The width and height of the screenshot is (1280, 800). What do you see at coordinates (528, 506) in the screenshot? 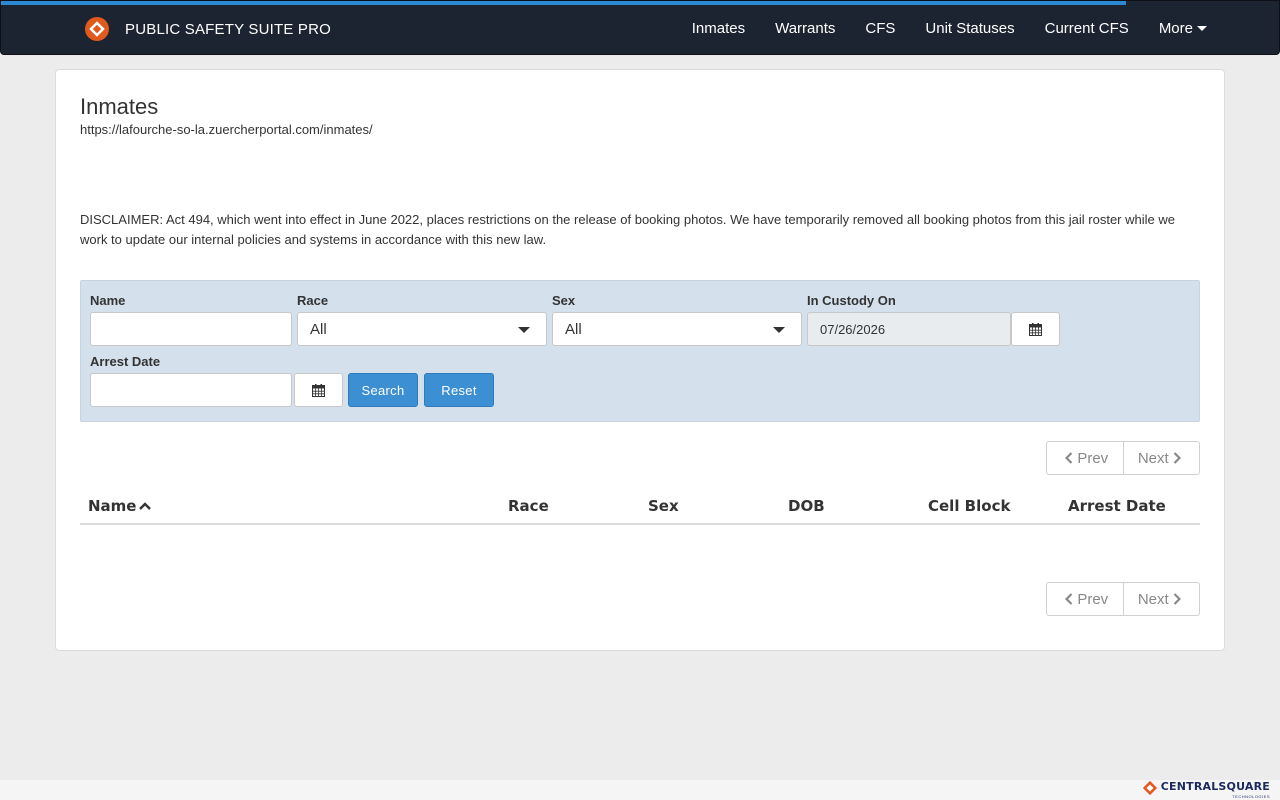
I see `column-header-race: Race` at bounding box center [528, 506].